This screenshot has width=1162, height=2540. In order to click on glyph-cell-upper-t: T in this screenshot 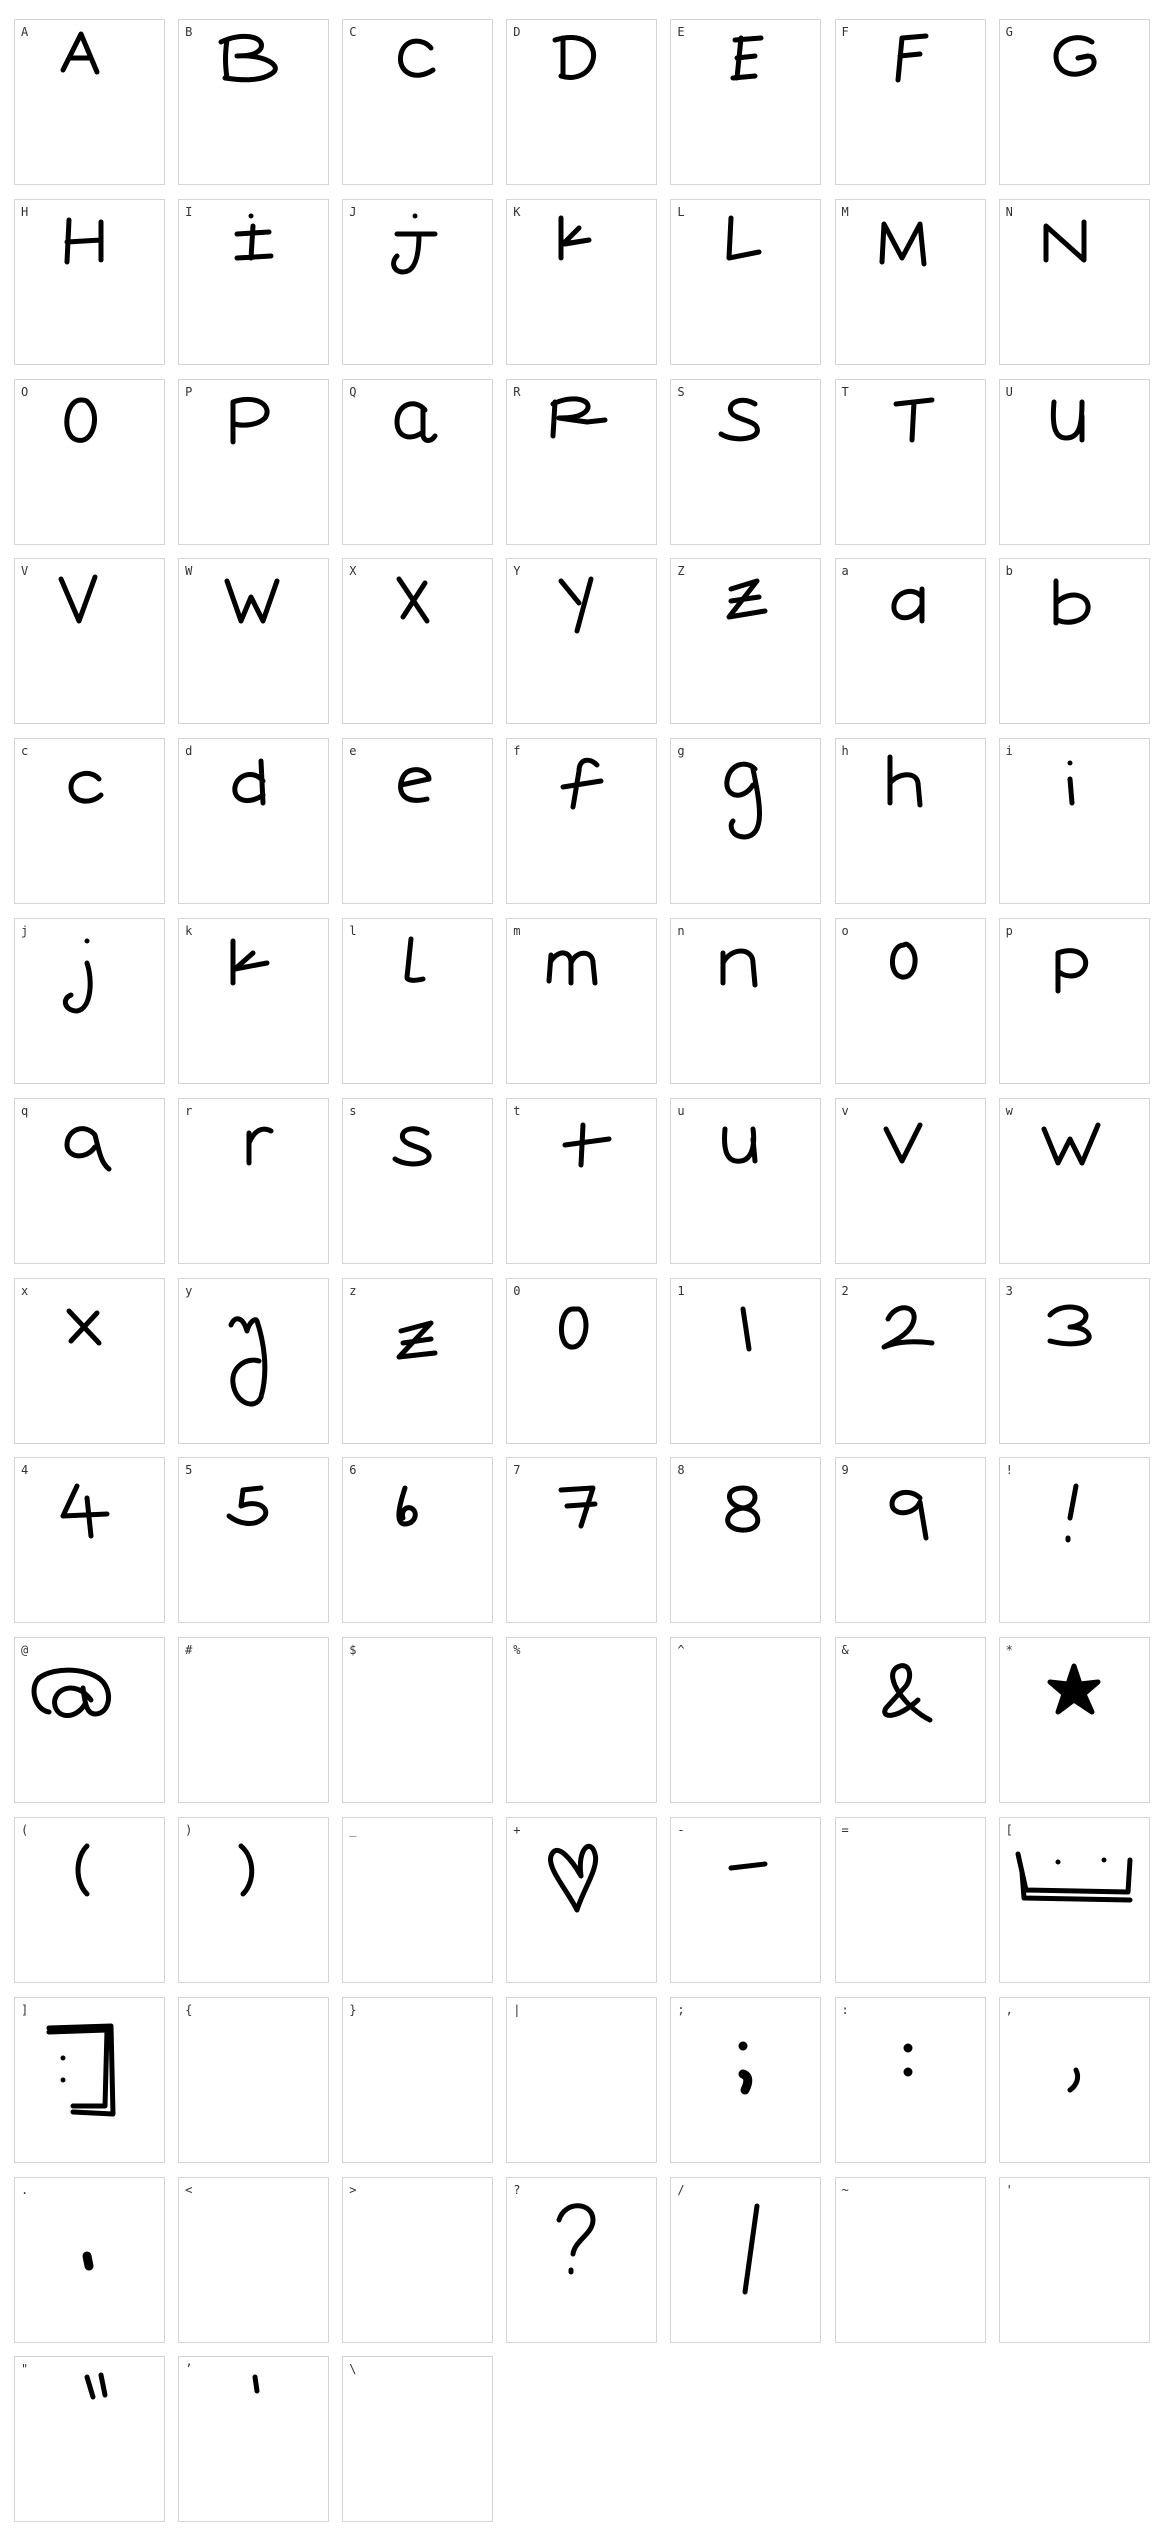, I will do `click(910, 461)`.